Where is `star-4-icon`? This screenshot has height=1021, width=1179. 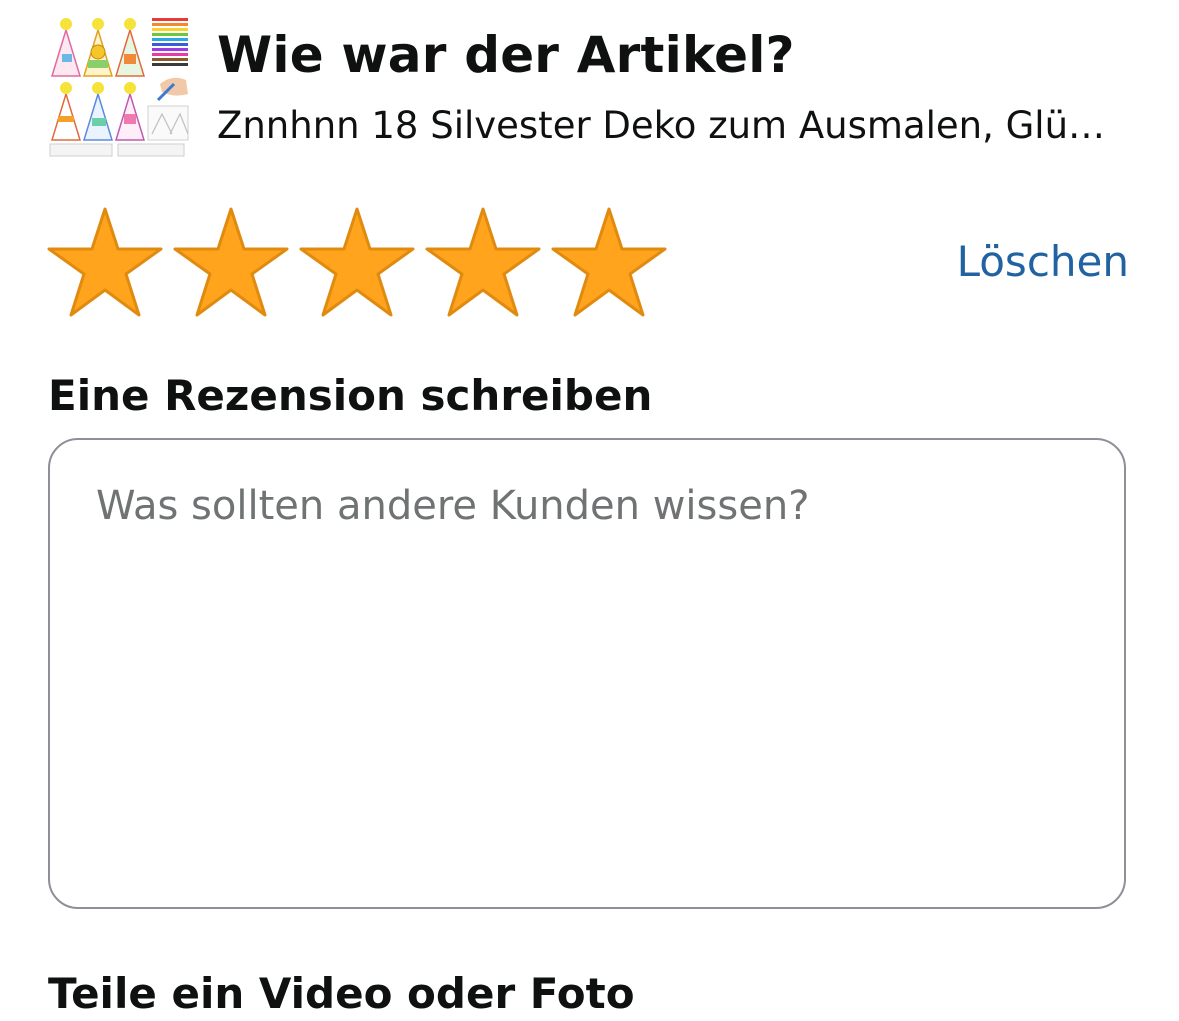 star-4-icon is located at coordinates (483, 262).